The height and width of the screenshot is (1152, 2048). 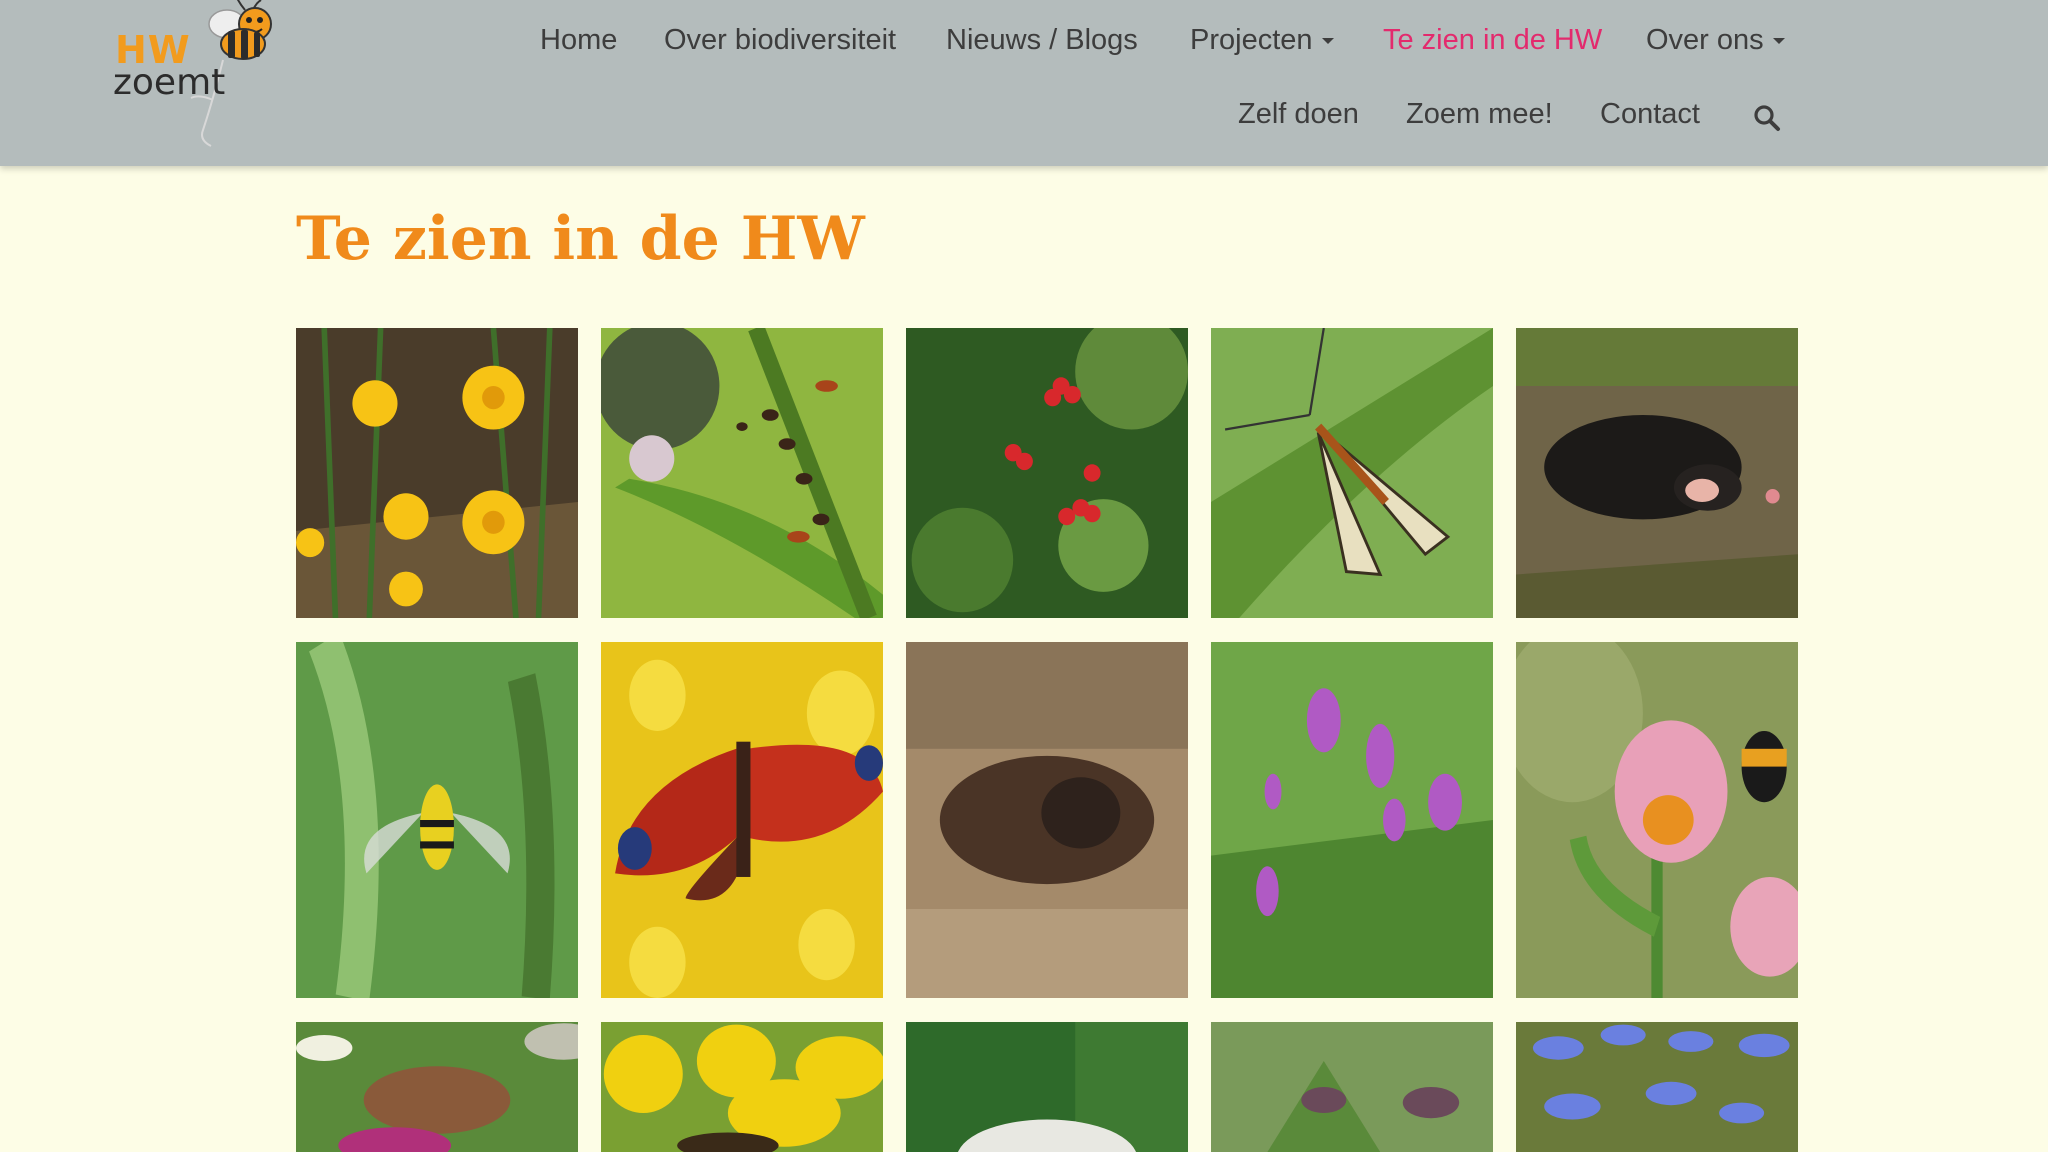 I want to click on mole-photo, so click(x=1657, y=473).